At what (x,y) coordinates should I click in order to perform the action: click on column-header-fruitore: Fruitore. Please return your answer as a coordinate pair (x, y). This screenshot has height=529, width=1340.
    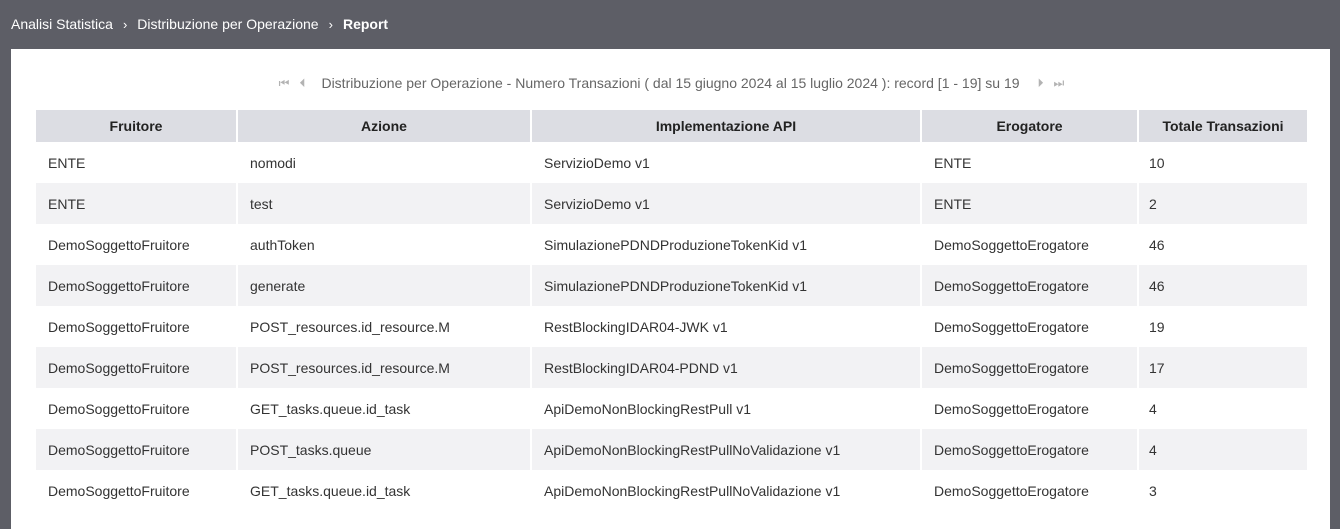
    Looking at the image, I should click on (136, 126).